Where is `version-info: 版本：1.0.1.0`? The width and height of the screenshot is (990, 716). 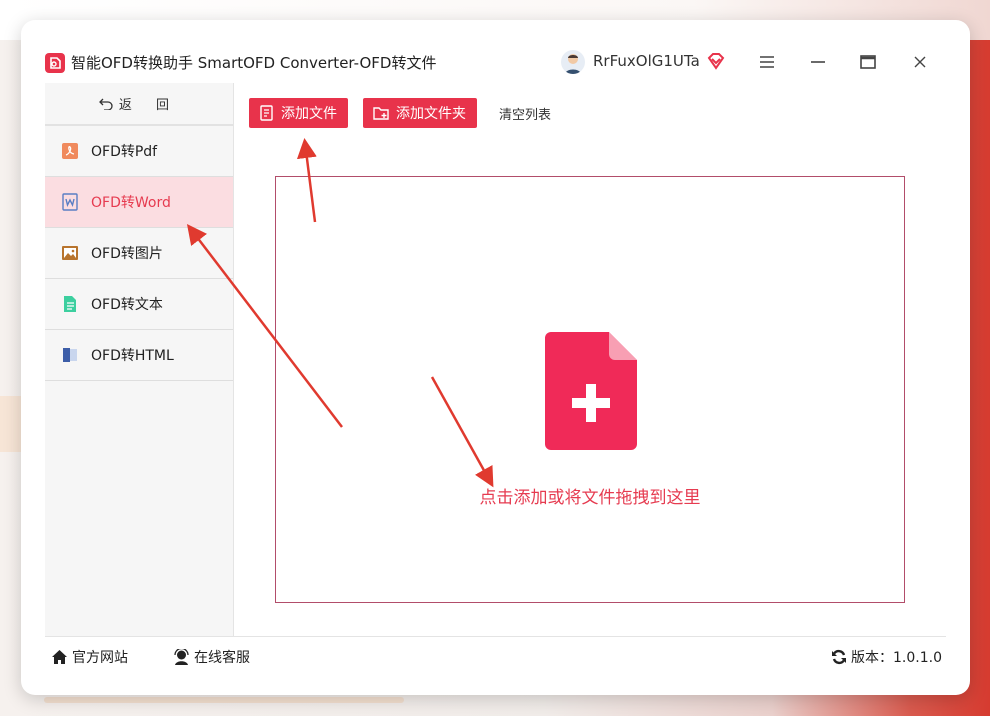
version-info: 版本：1.0.1.0 is located at coordinates (886, 657).